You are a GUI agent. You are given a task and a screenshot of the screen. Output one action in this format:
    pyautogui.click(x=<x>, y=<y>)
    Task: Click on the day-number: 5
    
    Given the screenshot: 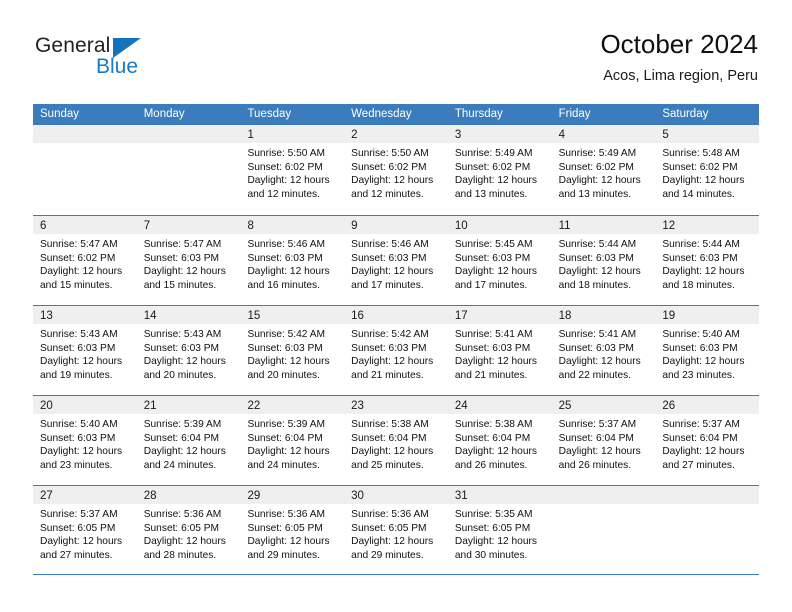 What is the action you would take?
    pyautogui.click(x=665, y=135)
    